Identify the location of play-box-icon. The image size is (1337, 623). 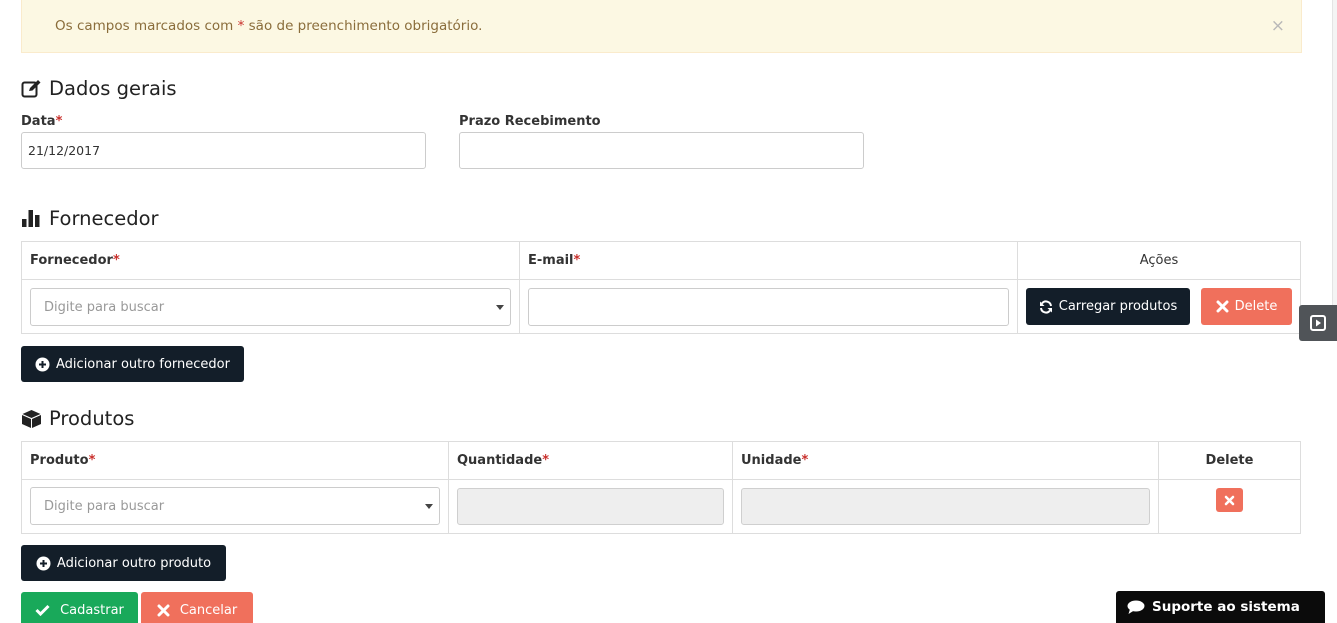
(1318, 323).